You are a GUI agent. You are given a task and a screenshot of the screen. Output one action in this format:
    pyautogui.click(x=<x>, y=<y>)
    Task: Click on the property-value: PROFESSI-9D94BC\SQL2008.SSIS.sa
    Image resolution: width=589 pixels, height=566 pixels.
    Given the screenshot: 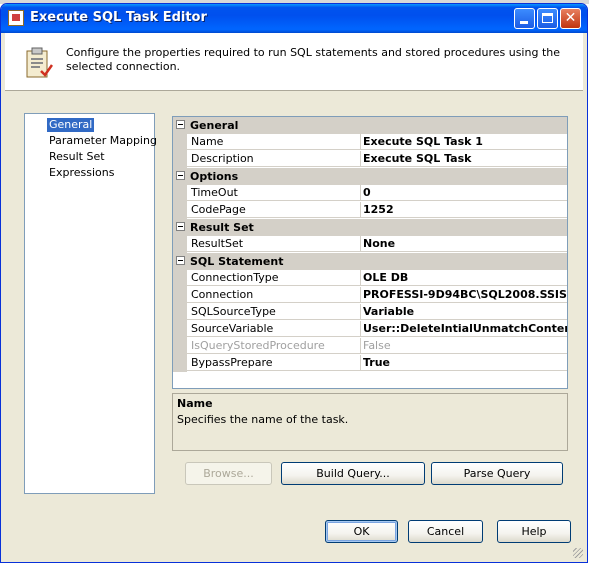 What is the action you would take?
    pyautogui.click(x=464, y=295)
    